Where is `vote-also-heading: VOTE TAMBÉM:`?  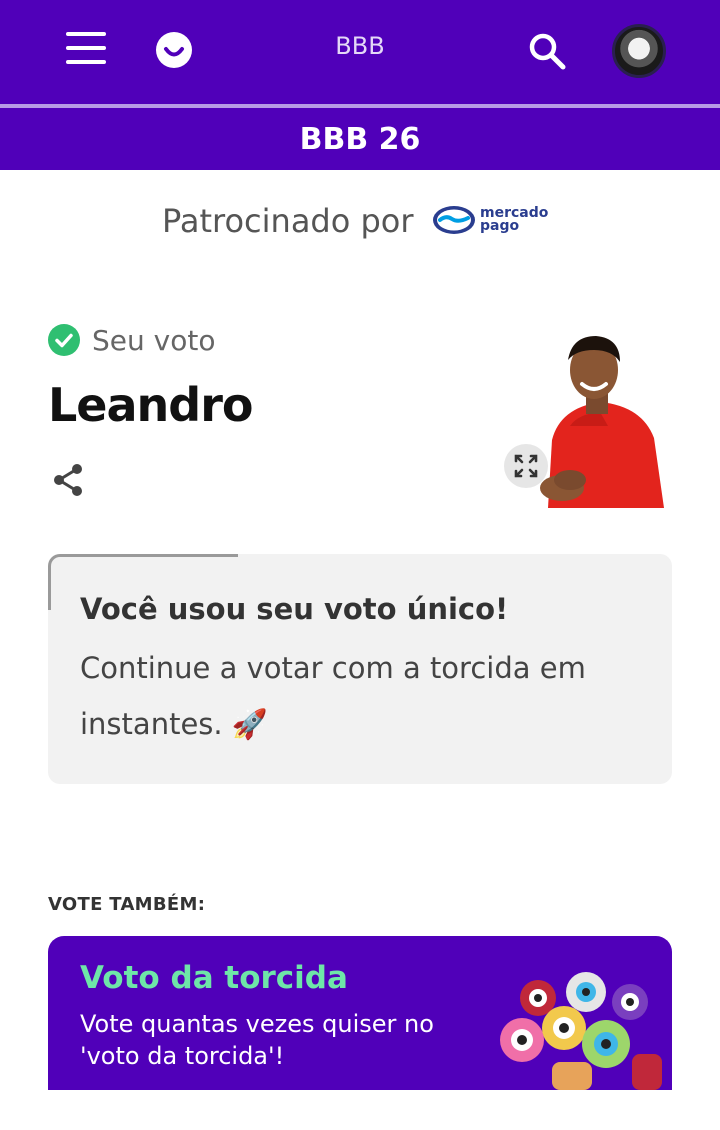 vote-also-heading: VOTE TAMBÉM: is located at coordinates (127, 904).